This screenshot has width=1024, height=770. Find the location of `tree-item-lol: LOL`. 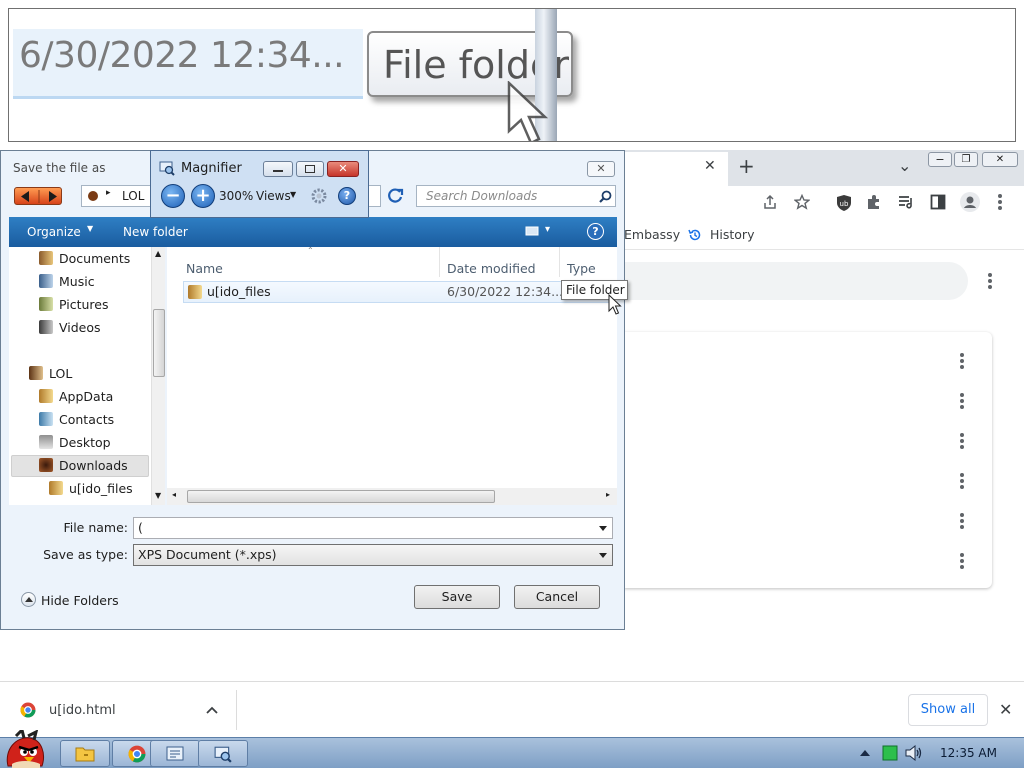

tree-item-lol: LOL is located at coordinates (50, 374).